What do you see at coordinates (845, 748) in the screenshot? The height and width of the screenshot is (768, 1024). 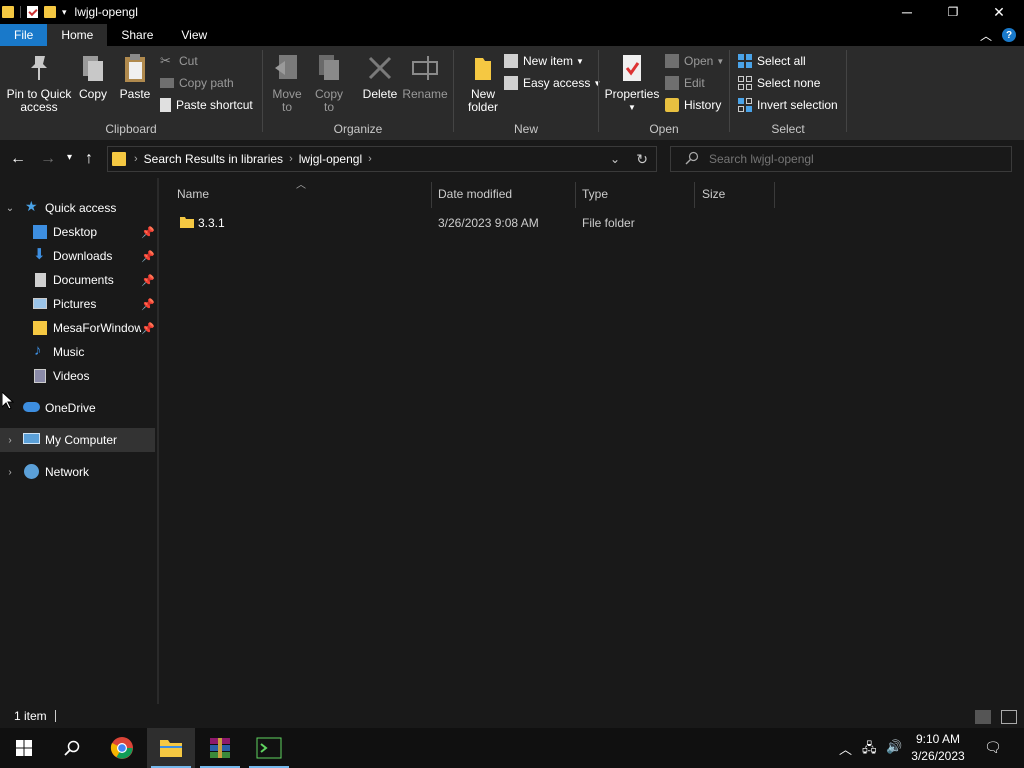 I see `show-hidden-icons-chevron-icon: ︿` at bounding box center [845, 748].